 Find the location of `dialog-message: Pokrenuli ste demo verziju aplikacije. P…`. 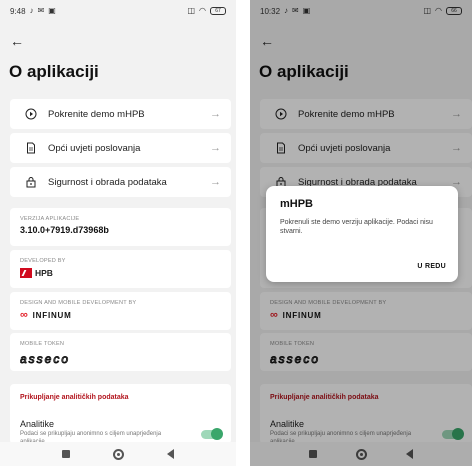

dialog-message: Pokrenuli ste demo verziju aplikacije. P… is located at coordinates (356, 227).